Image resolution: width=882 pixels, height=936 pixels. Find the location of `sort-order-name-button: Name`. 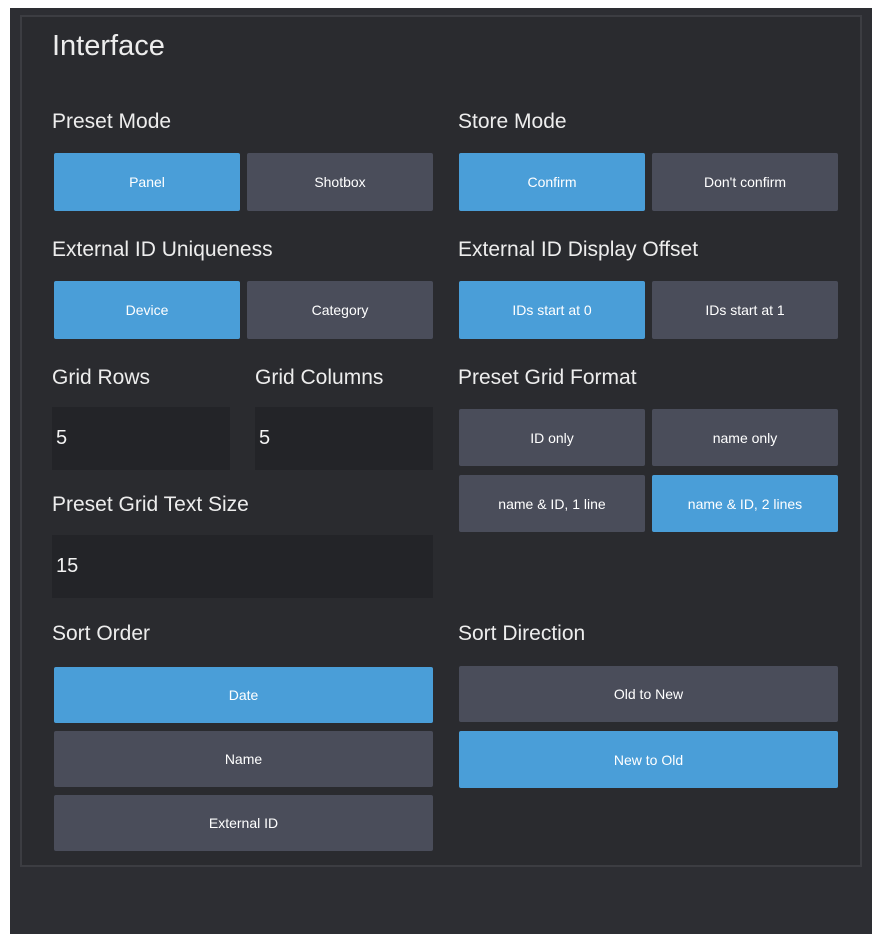

sort-order-name-button: Name is located at coordinates (243, 759).